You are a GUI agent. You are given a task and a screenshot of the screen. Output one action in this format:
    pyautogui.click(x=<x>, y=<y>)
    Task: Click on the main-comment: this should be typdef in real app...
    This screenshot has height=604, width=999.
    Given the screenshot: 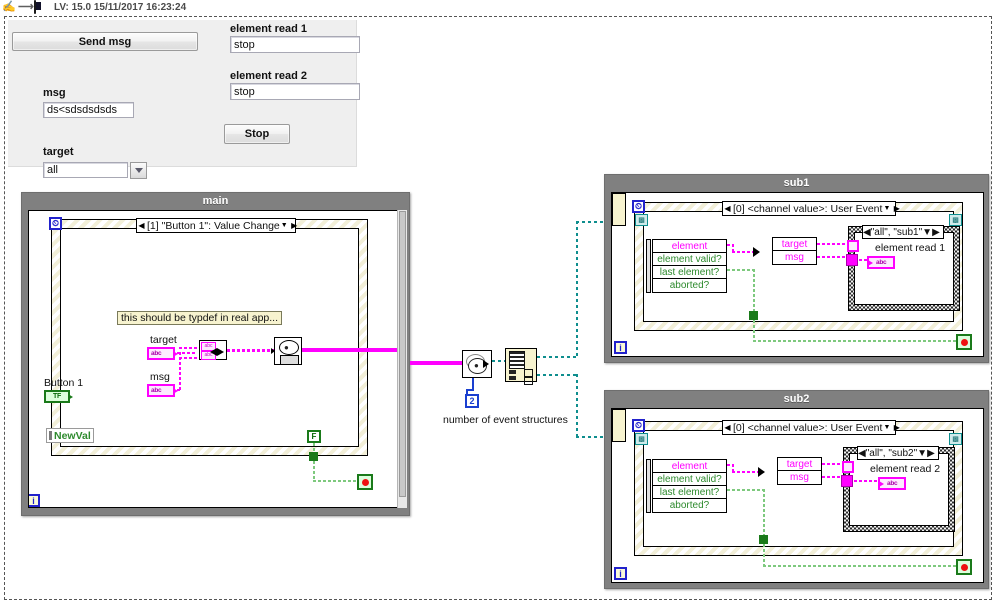 What is the action you would take?
    pyautogui.click(x=200, y=318)
    